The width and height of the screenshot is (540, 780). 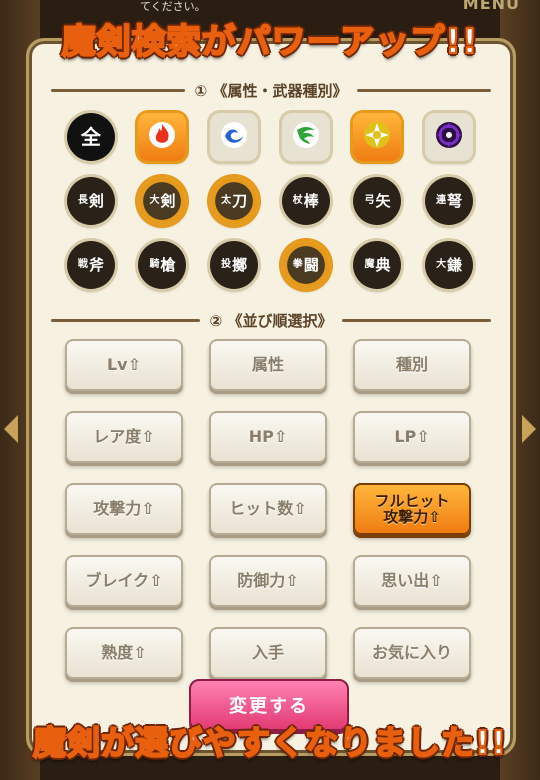 I want to click on all-icon: 全, so click(x=90, y=137).